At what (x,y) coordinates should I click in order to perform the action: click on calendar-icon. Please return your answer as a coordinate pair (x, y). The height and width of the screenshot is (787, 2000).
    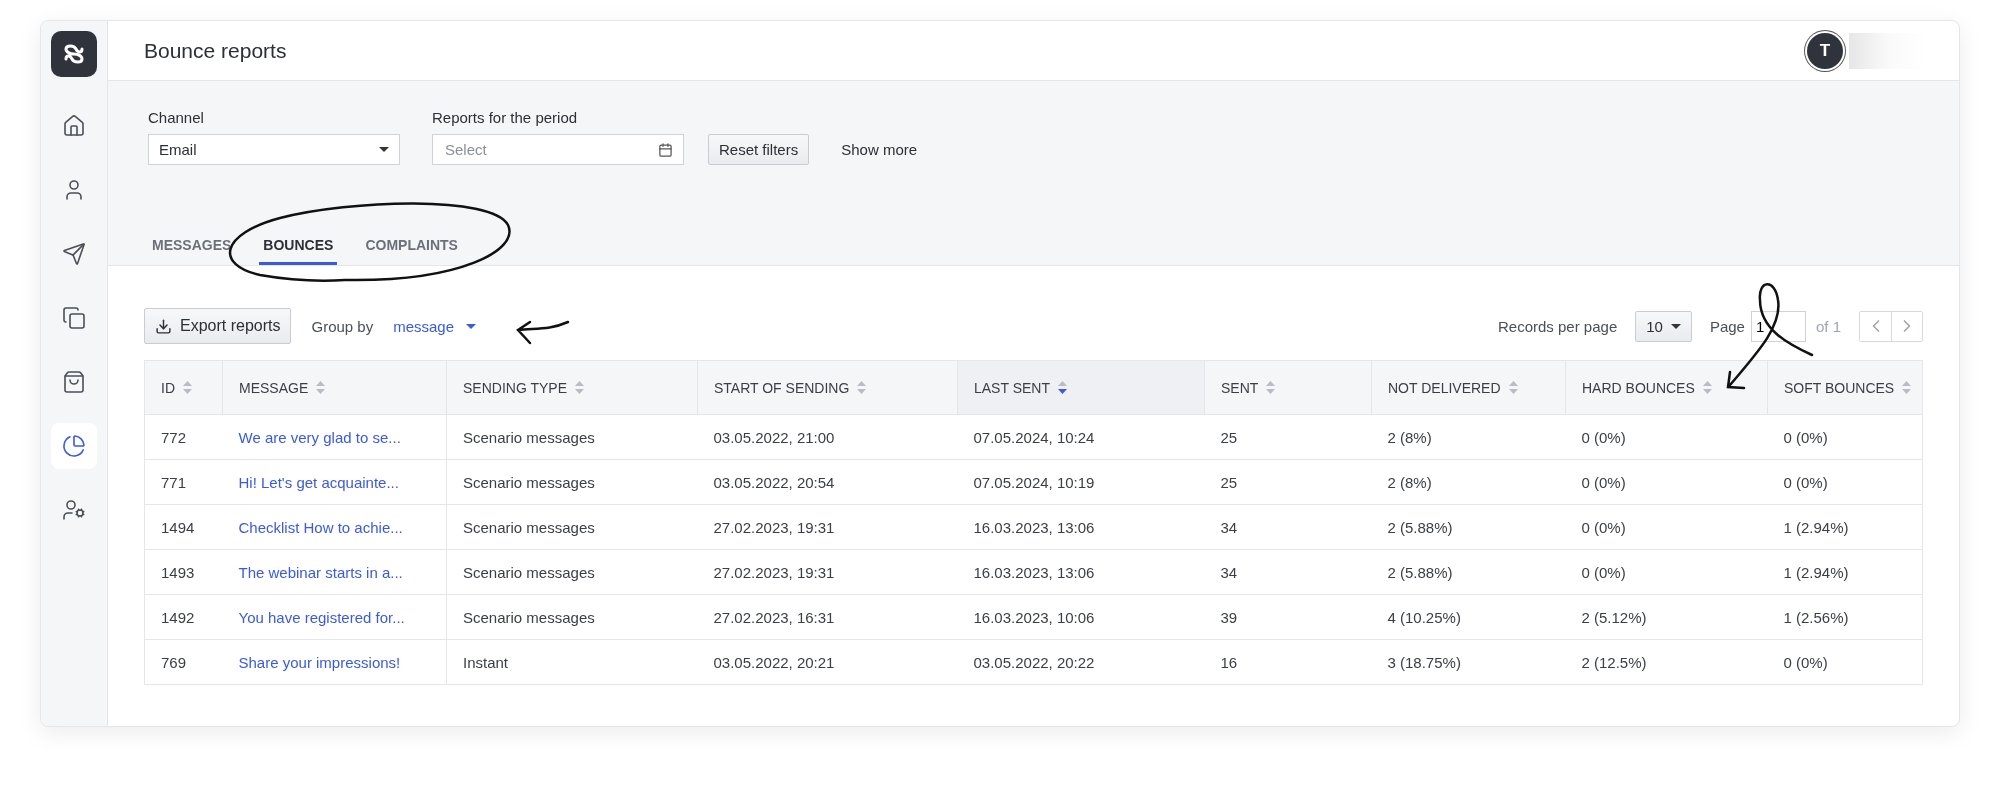
    Looking at the image, I should click on (665, 149).